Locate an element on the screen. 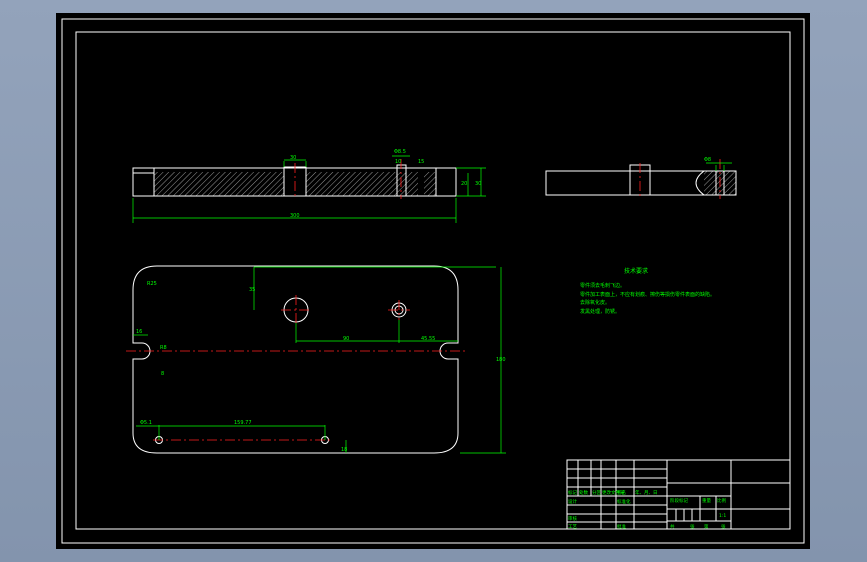 The width and height of the screenshot is (867, 562). dim-total-height: 30 is located at coordinates (478, 184).